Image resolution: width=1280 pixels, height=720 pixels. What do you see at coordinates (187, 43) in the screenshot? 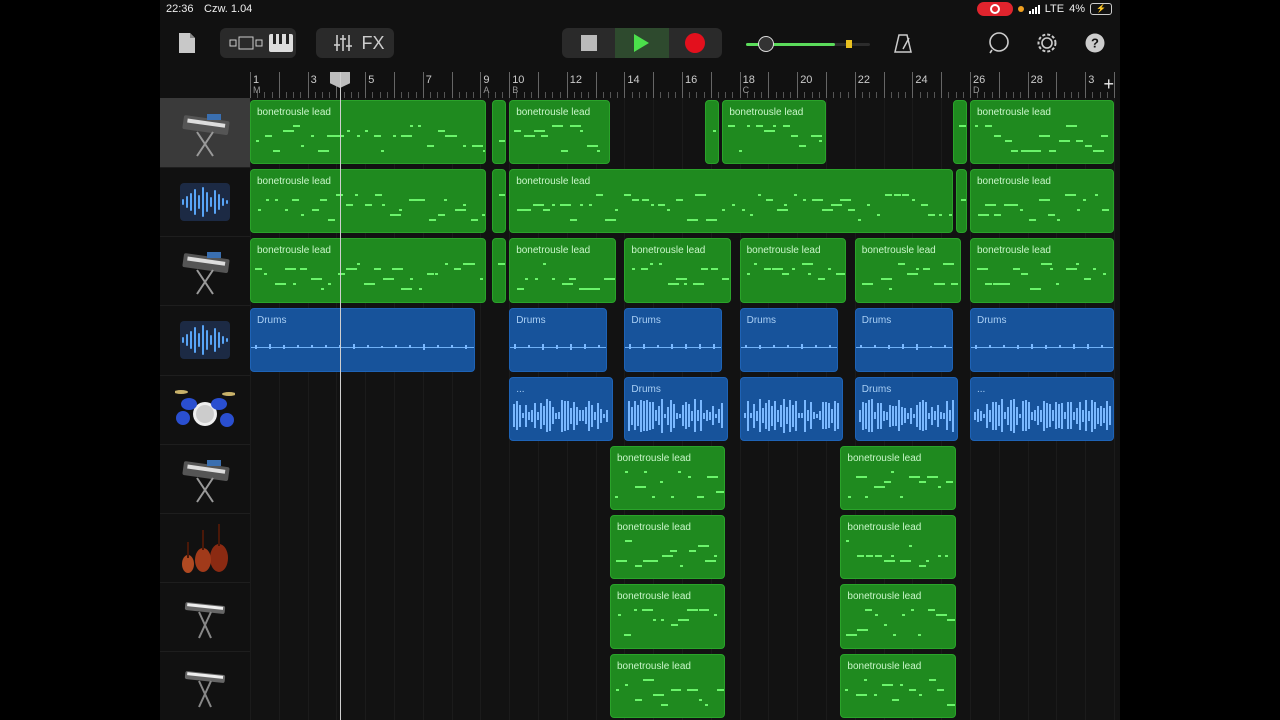
I see `my-songs-button` at bounding box center [187, 43].